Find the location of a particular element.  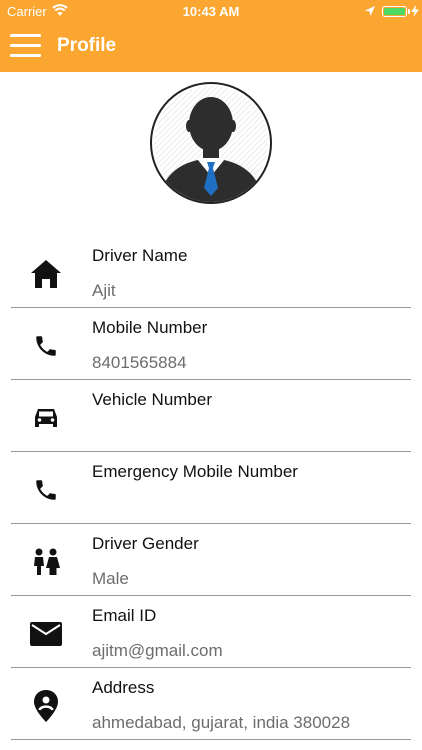

email-icon is located at coordinates (46, 634).